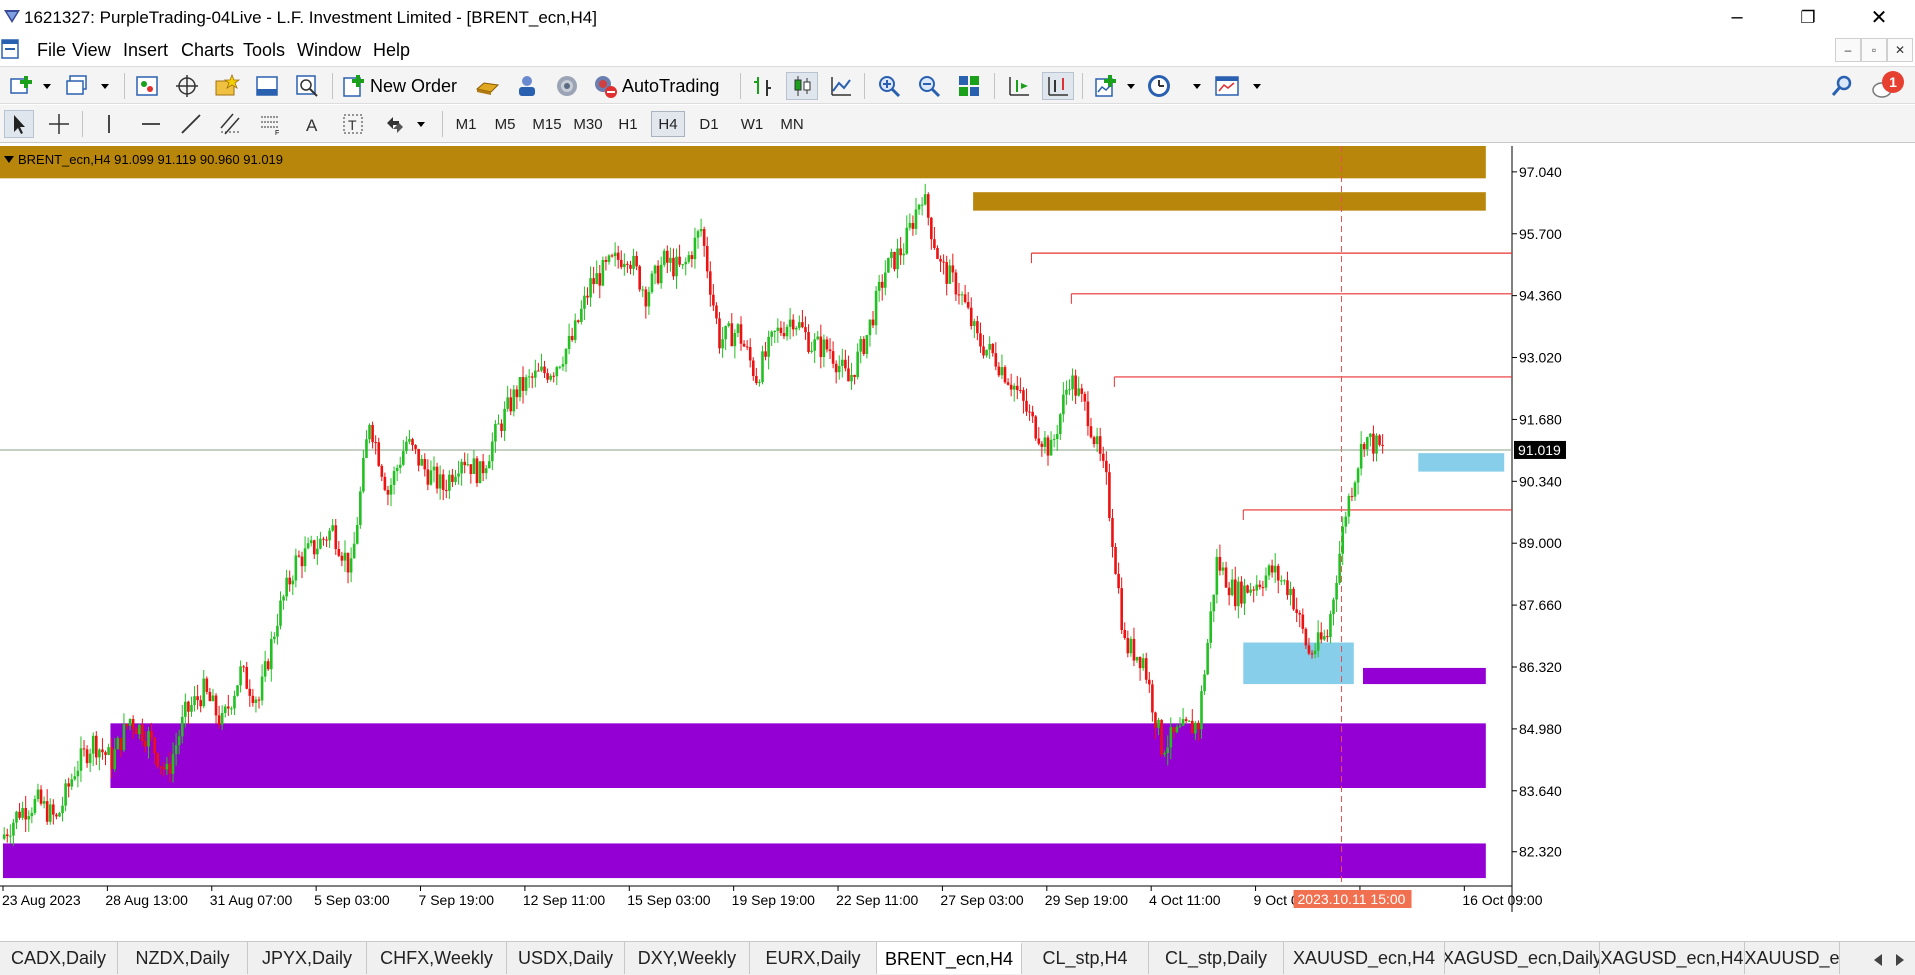 This screenshot has height=975, width=1915. Describe the element at coordinates (1737, 17) in the screenshot. I see `window-minimize-button: –` at that location.